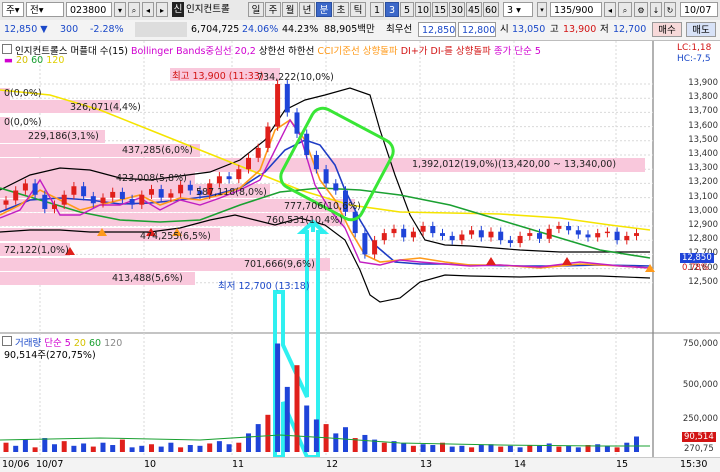 The image size is (720, 472). I want to click on price-tick: 12,500, so click(703, 281).